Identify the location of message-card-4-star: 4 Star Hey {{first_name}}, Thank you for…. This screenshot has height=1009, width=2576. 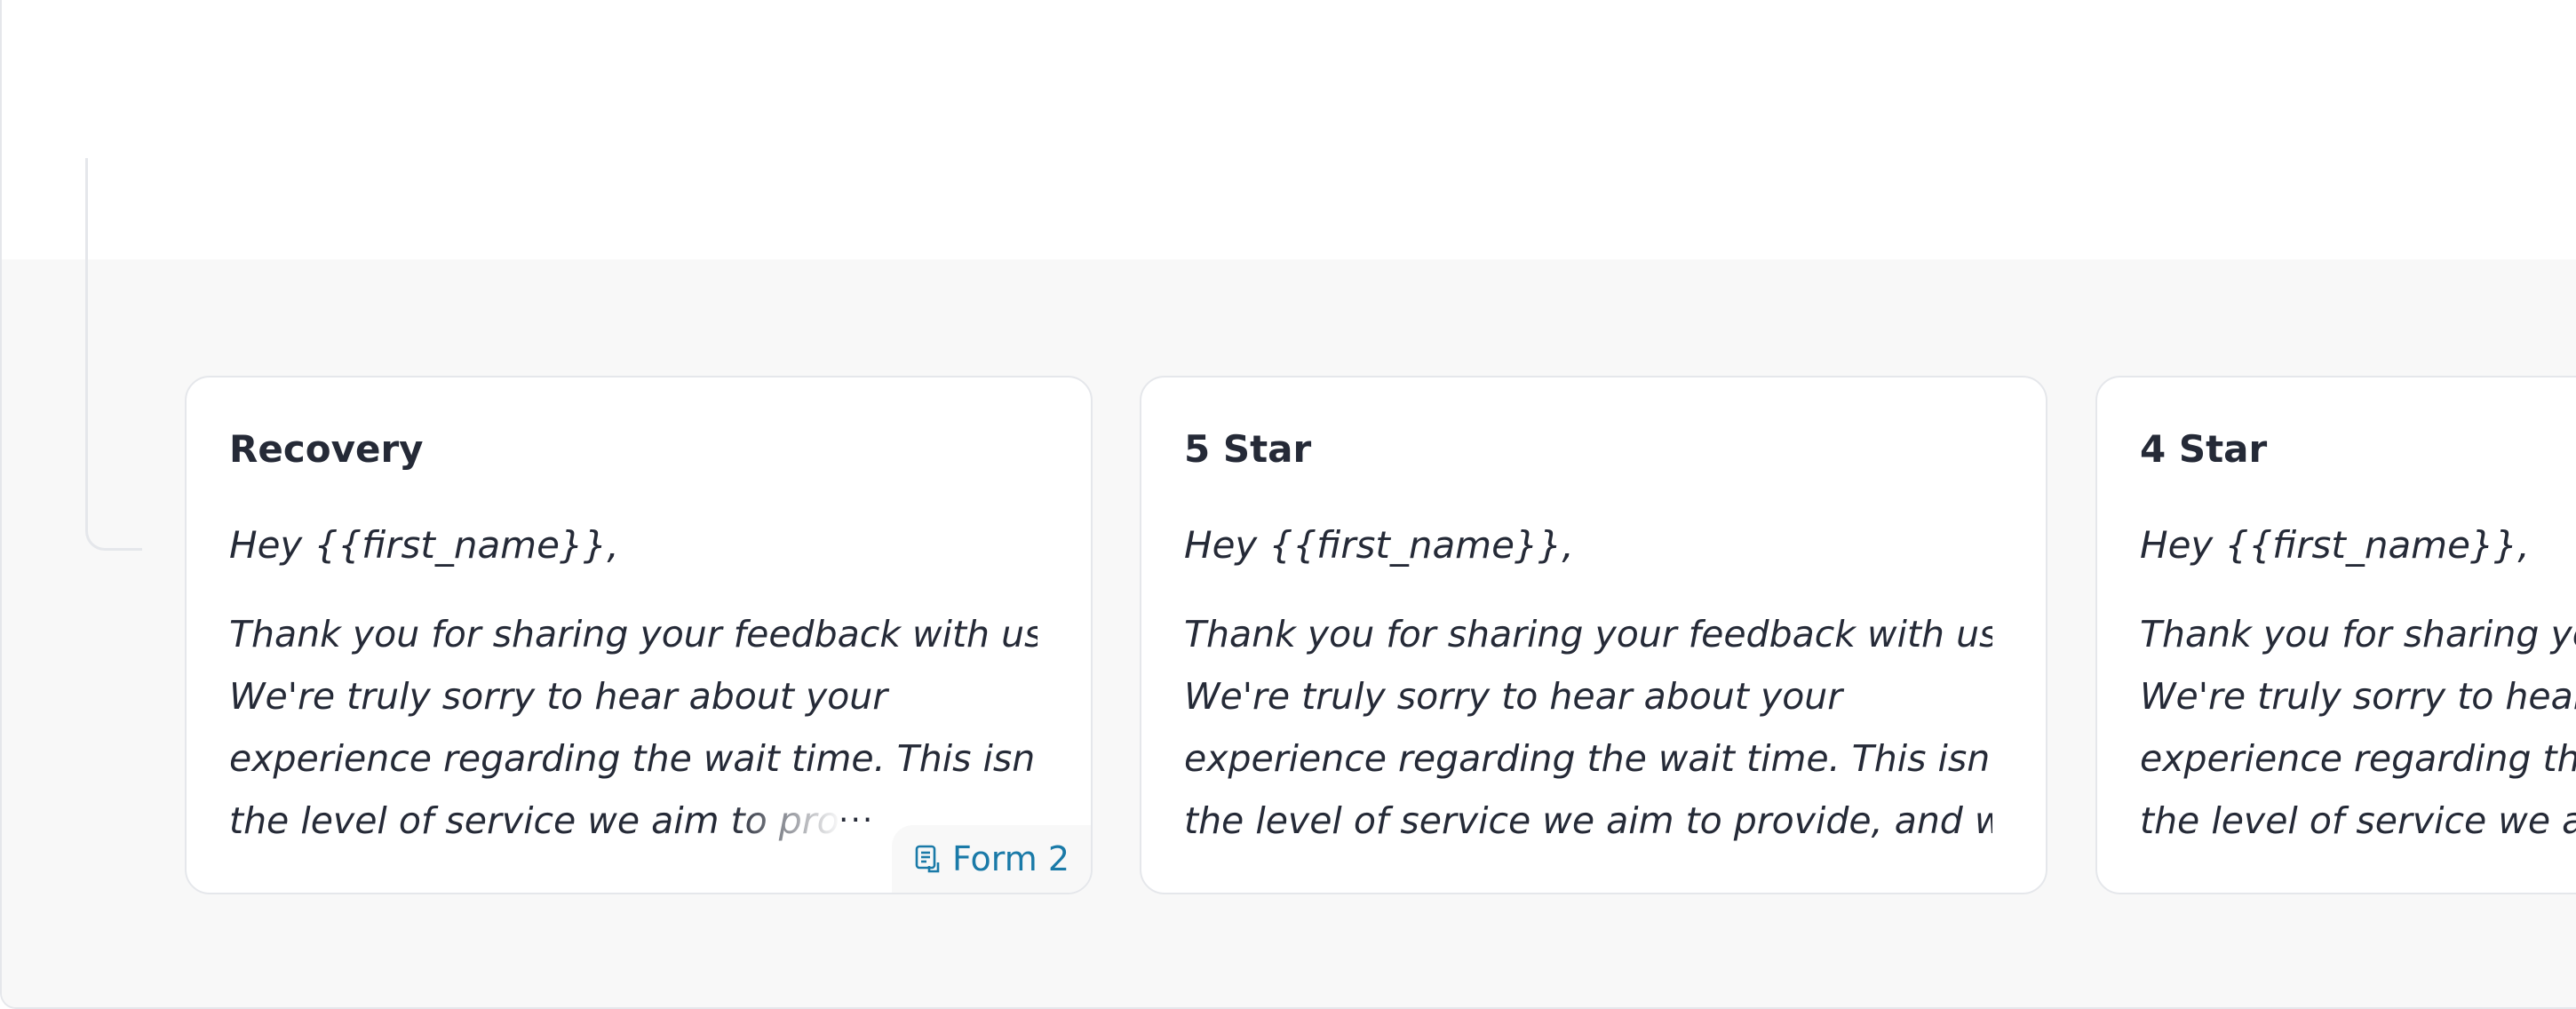
(2335, 635).